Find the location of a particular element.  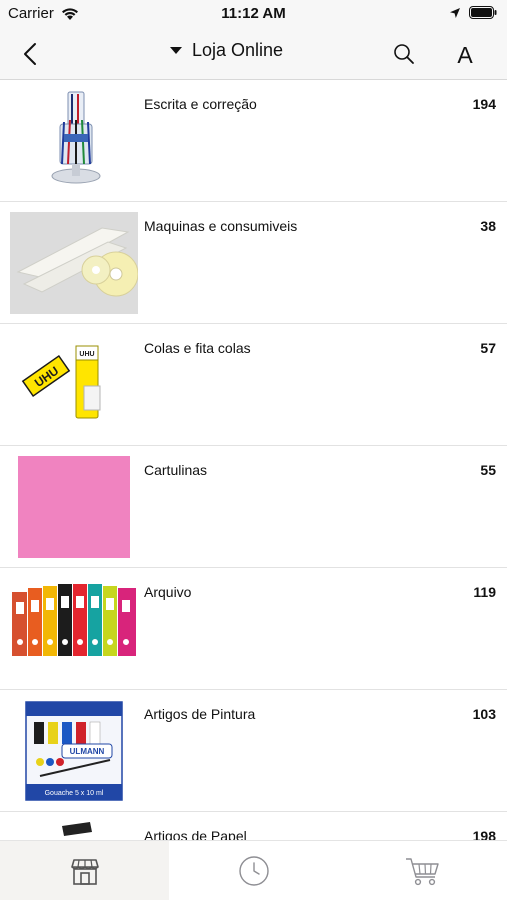

tab-bar is located at coordinates (253, 870).